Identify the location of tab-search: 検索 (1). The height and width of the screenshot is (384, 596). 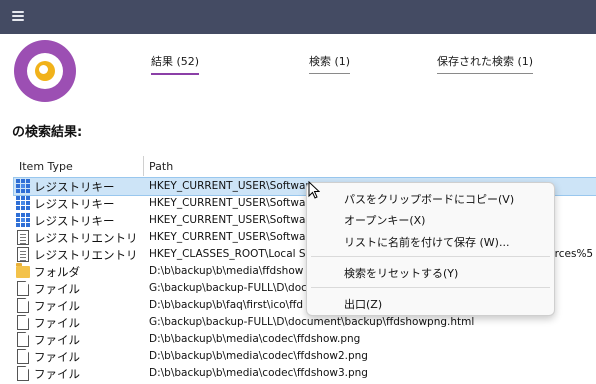
(330, 63).